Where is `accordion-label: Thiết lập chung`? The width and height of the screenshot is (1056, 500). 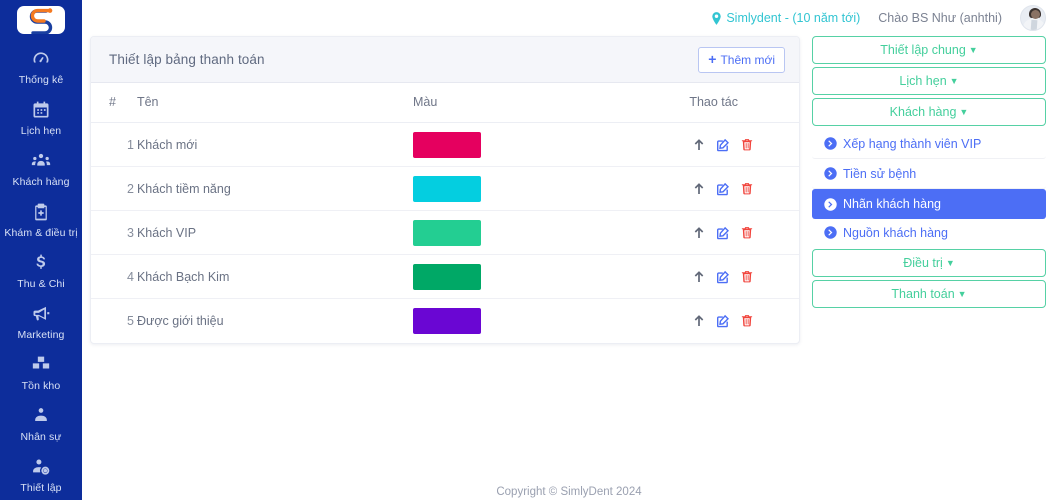 accordion-label: Thiết lập chung is located at coordinates (923, 50).